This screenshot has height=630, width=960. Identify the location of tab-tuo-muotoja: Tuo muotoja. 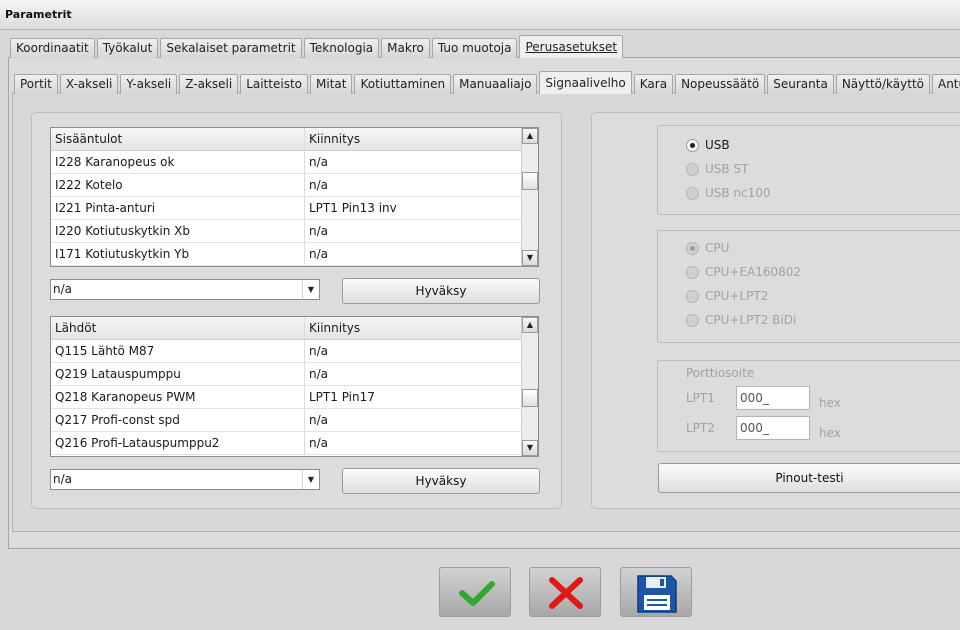
(474, 48).